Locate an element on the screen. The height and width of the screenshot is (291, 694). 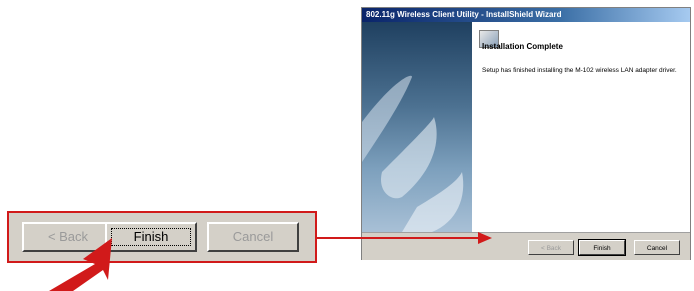
red-arrow-icon is located at coordinates (80, 264).